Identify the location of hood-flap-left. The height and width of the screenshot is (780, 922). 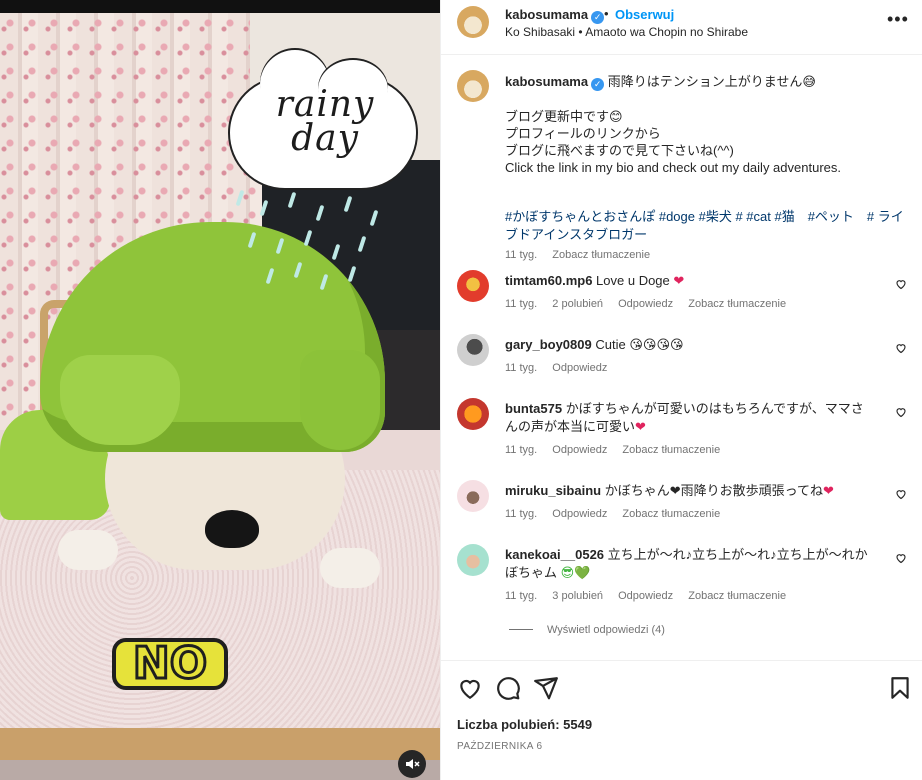
(120, 400).